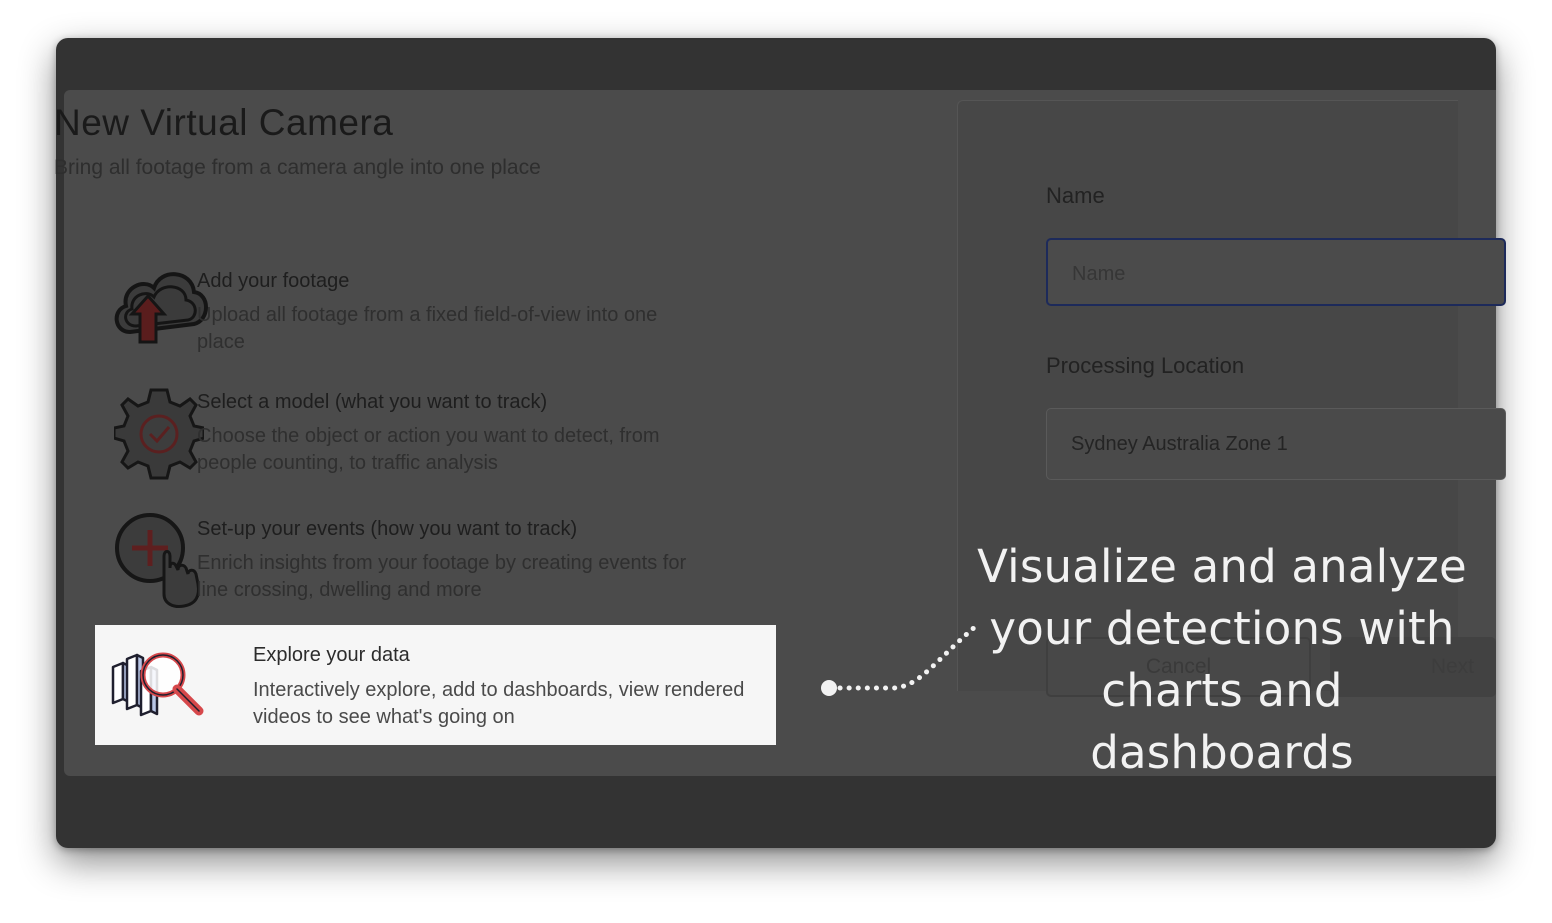 The image size is (1552, 923). What do you see at coordinates (1222, 628) in the screenshot?
I see `callout-line: your detections with` at bounding box center [1222, 628].